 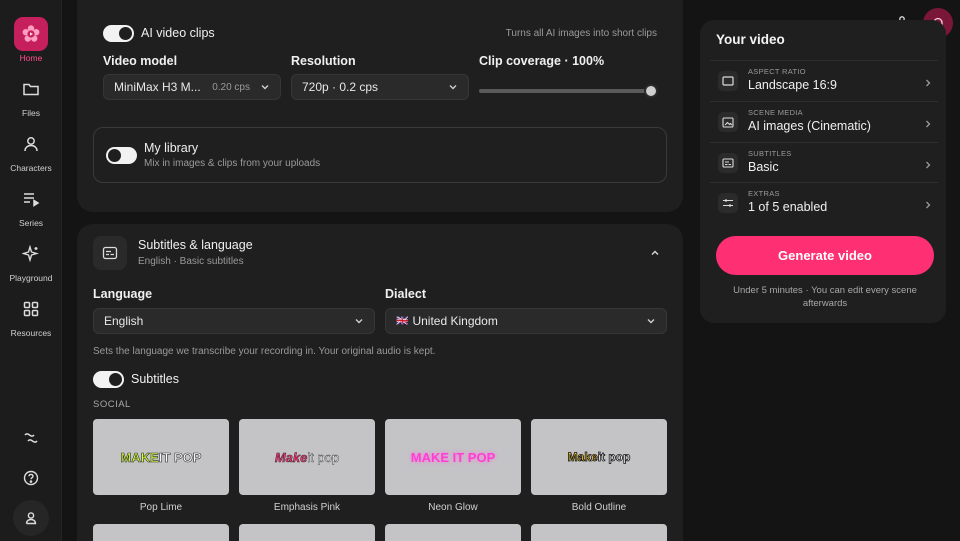 What do you see at coordinates (380, 155) in the screenshot?
I see `my-library-box` at bounding box center [380, 155].